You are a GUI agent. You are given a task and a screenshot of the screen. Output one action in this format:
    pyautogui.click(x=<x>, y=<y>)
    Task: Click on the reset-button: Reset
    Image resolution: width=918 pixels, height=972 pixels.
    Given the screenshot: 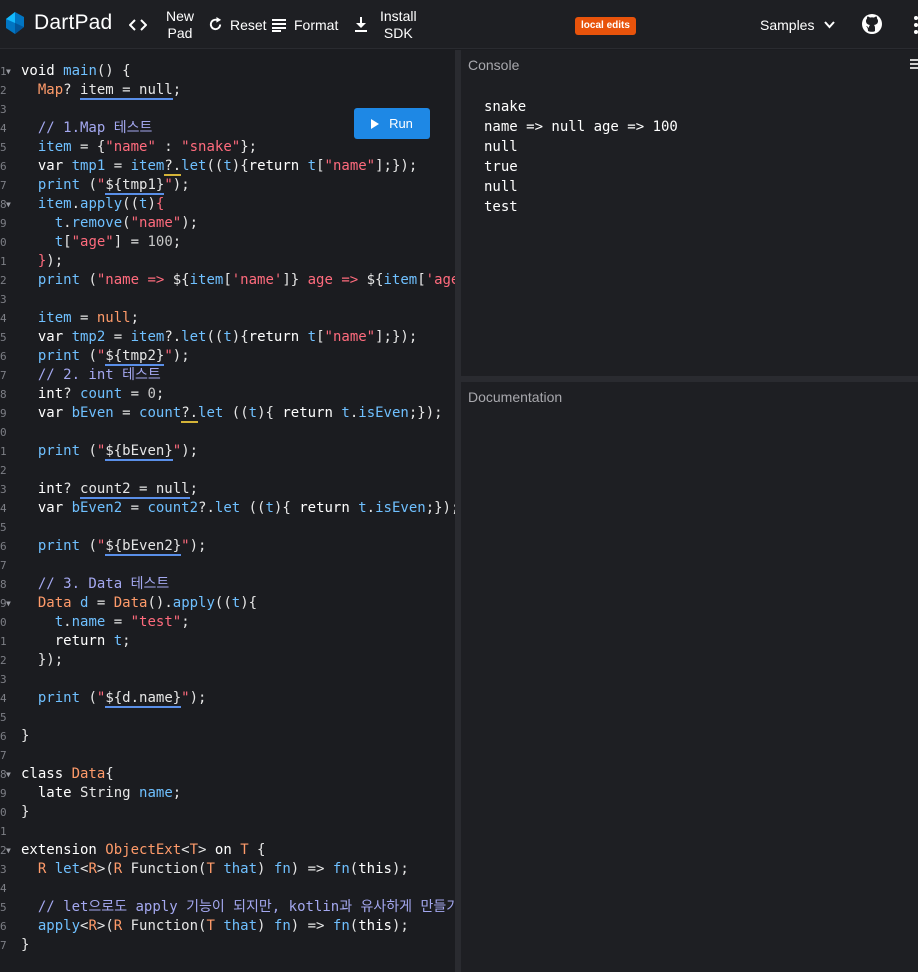 What is the action you would take?
    pyautogui.click(x=236, y=24)
    